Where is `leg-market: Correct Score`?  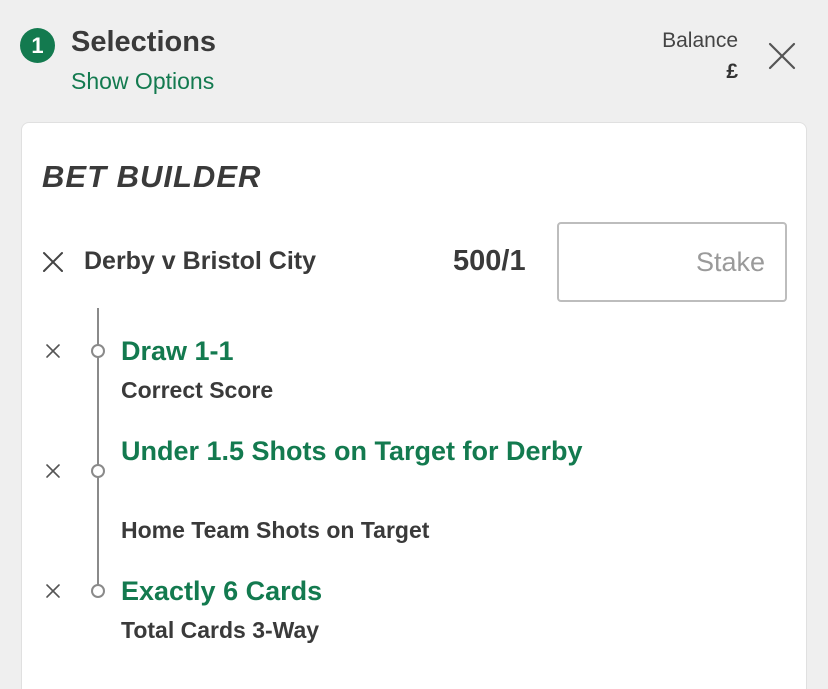 leg-market: Correct Score is located at coordinates (197, 390).